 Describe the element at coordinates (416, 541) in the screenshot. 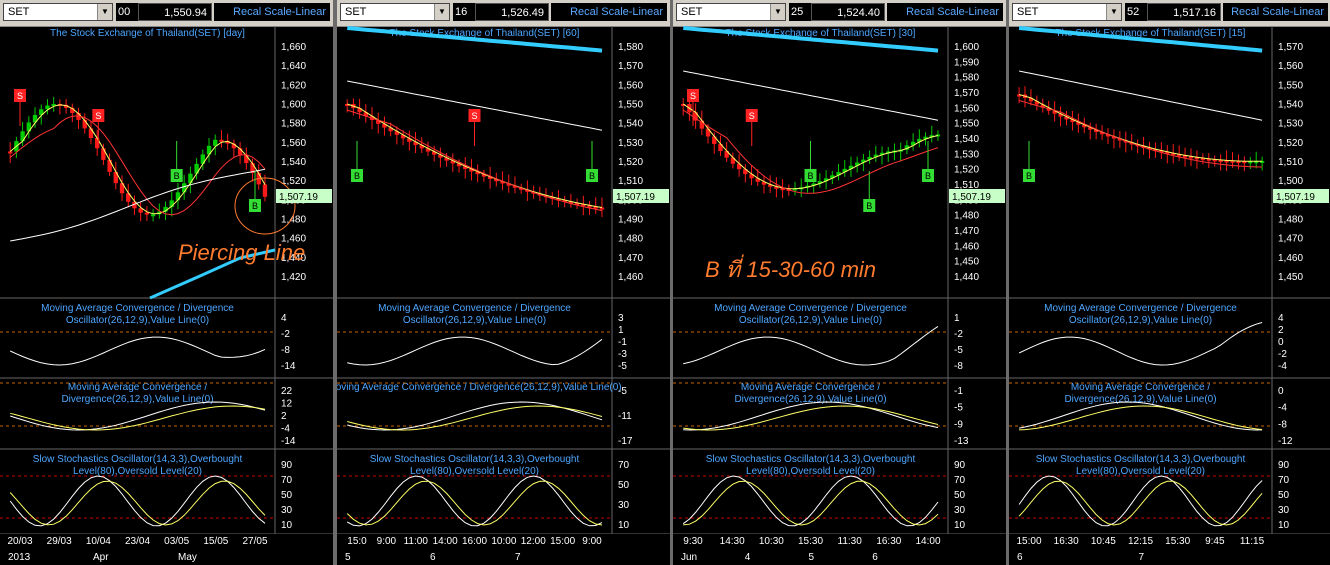

I see `date-label: 11:00` at that location.